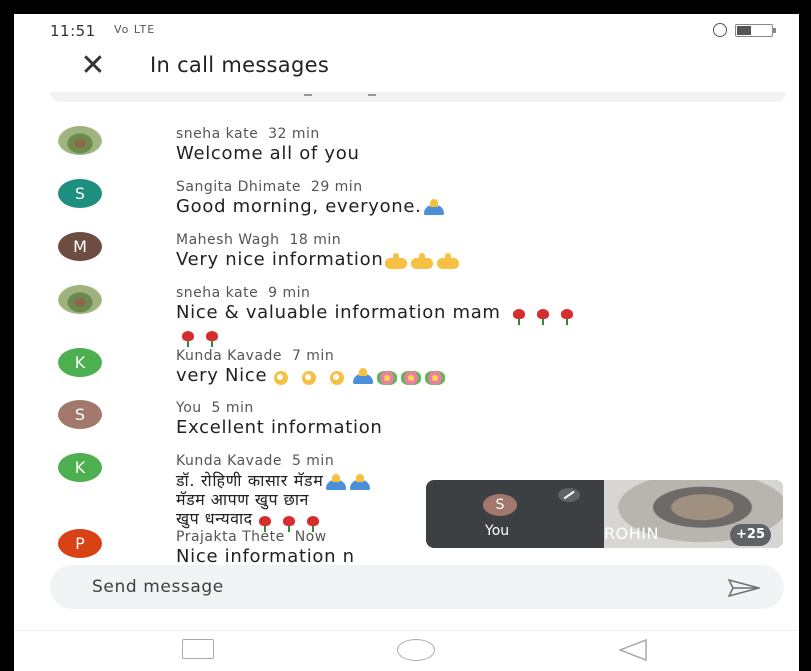  What do you see at coordinates (93, 67) in the screenshot?
I see `close-icon: ✕` at bounding box center [93, 67].